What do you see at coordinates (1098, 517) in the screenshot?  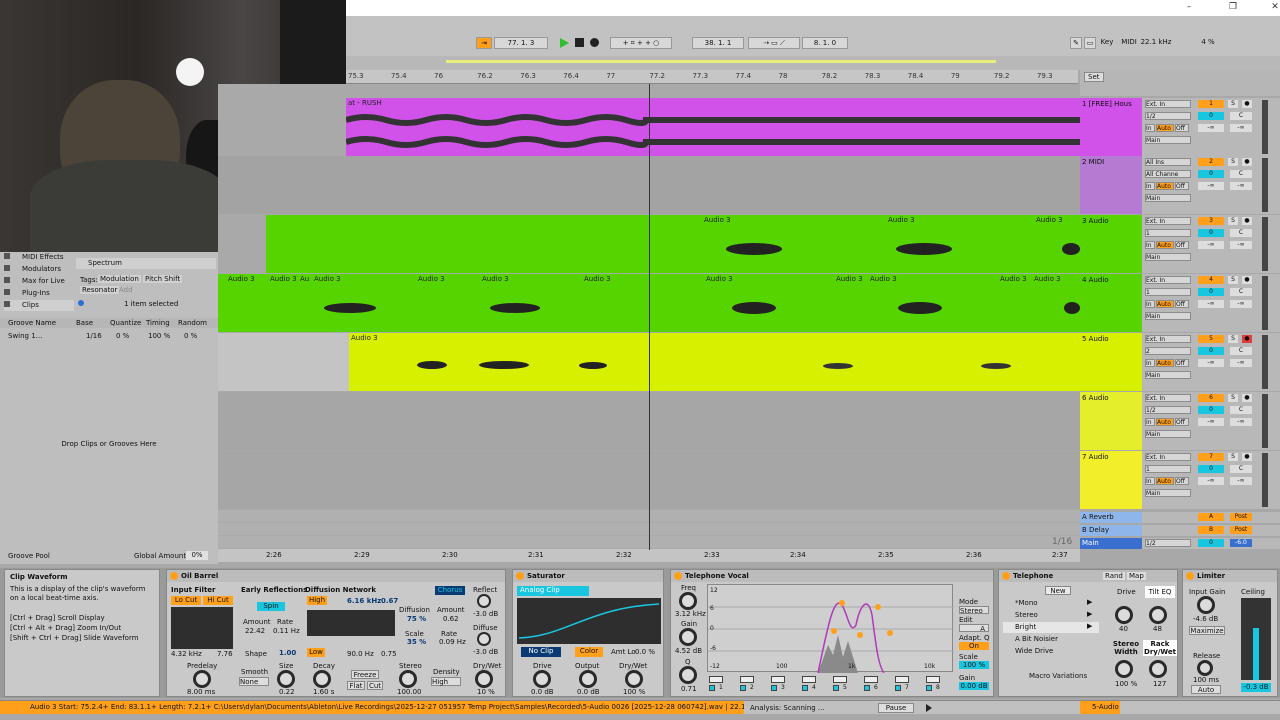 I see `return-name: A Reverb` at bounding box center [1098, 517].